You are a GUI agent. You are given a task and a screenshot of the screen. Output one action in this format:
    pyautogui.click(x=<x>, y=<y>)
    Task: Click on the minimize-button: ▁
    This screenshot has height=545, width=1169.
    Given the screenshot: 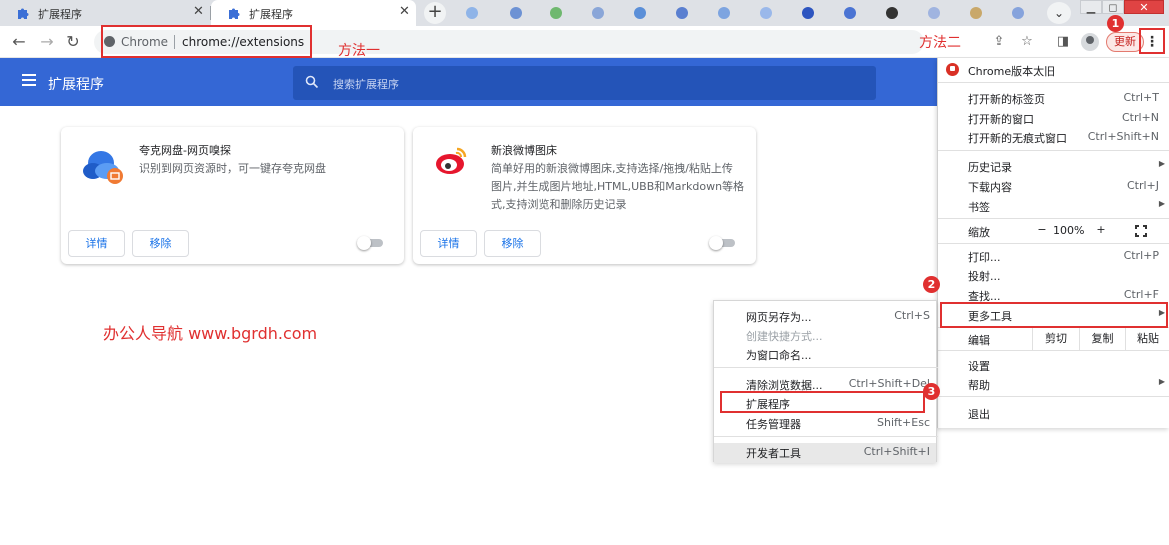 What is the action you would take?
    pyautogui.click(x=1091, y=7)
    